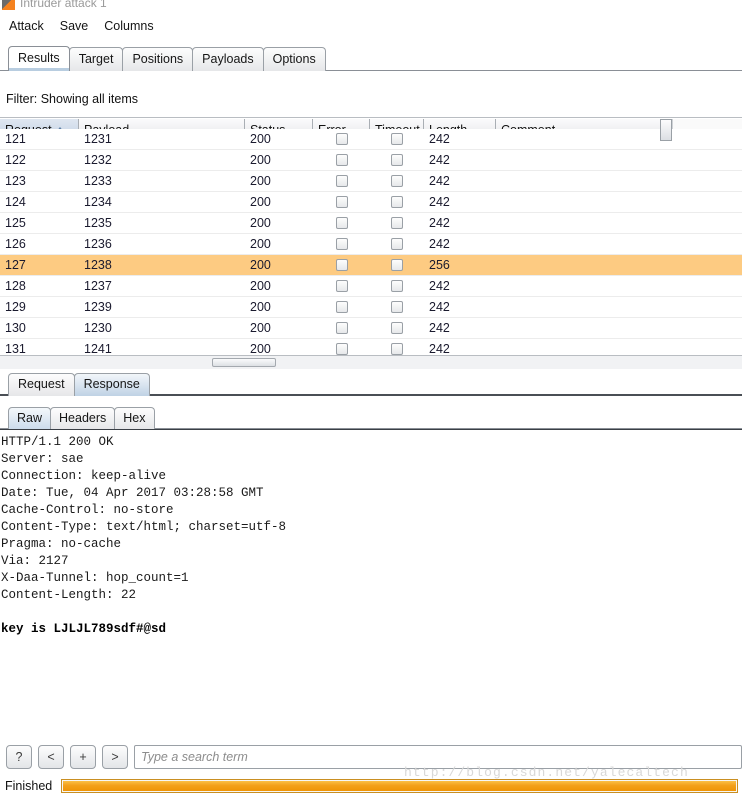  What do you see at coordinates (371, 223) in the screenshot?
I see `table-row: 125 1235 200 242` at bounding box center [371, 223].